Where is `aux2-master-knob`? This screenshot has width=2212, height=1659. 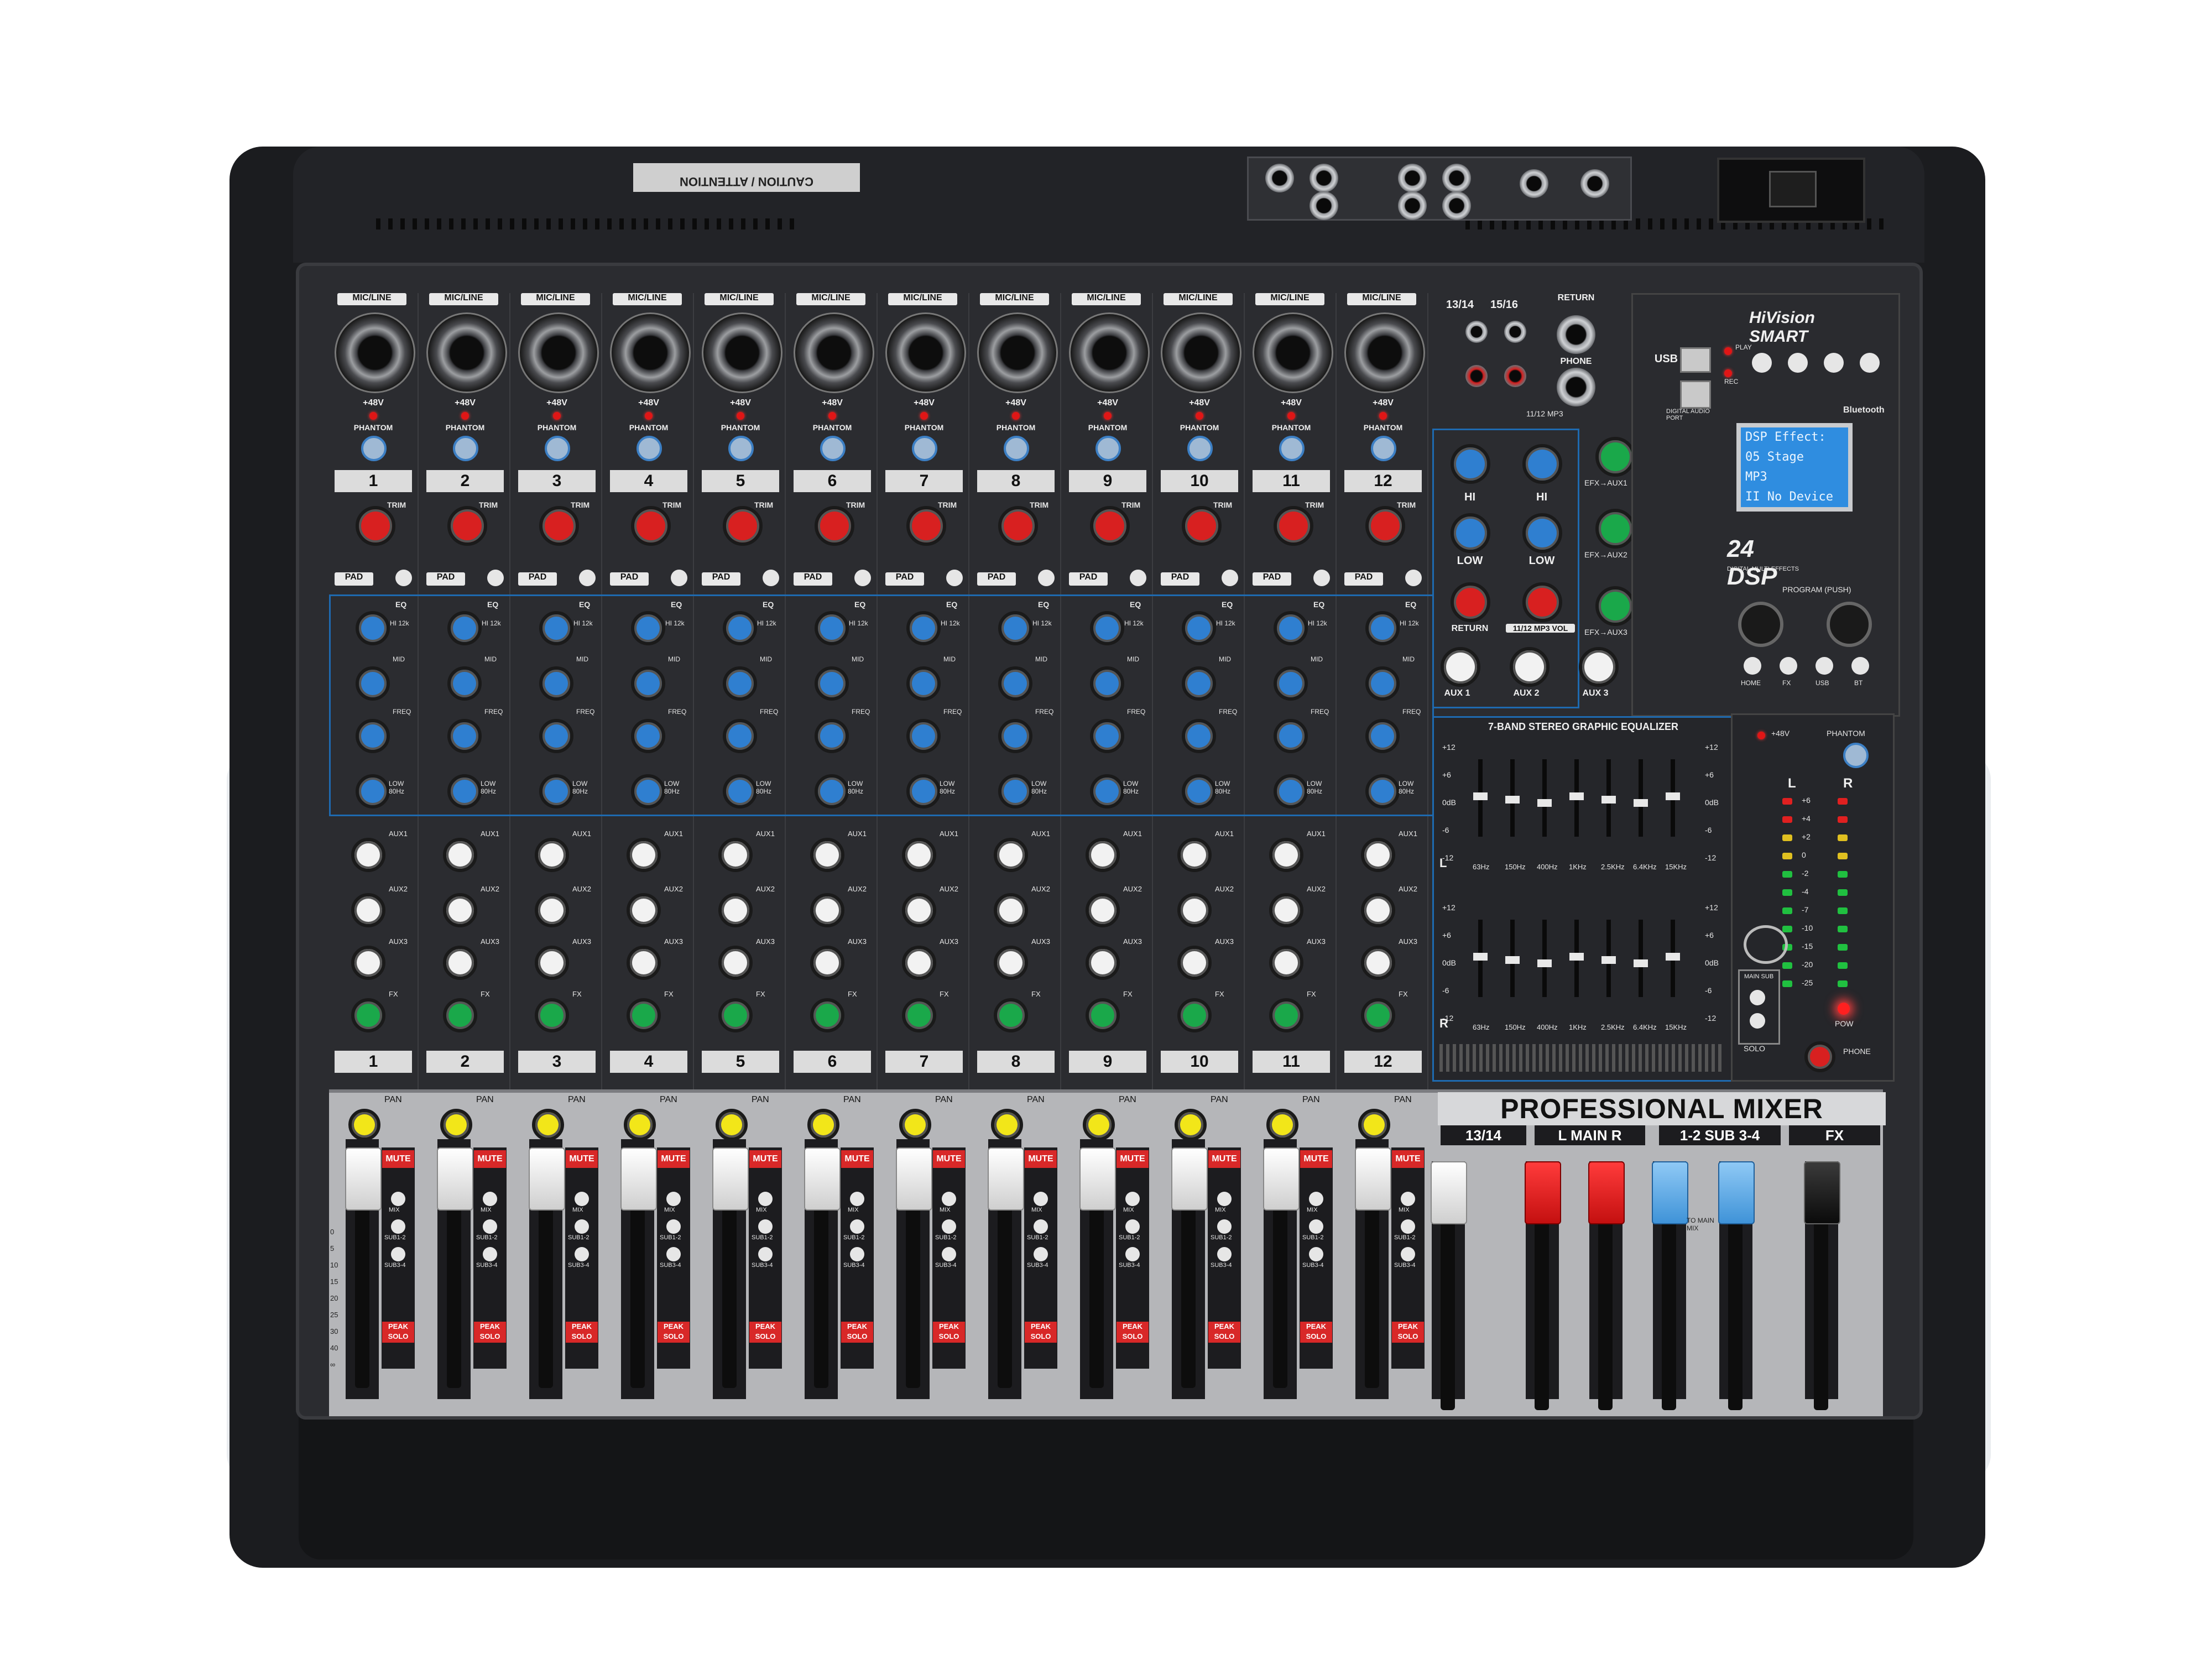 aux2-master-knob is located at coordinates (1530, 667).